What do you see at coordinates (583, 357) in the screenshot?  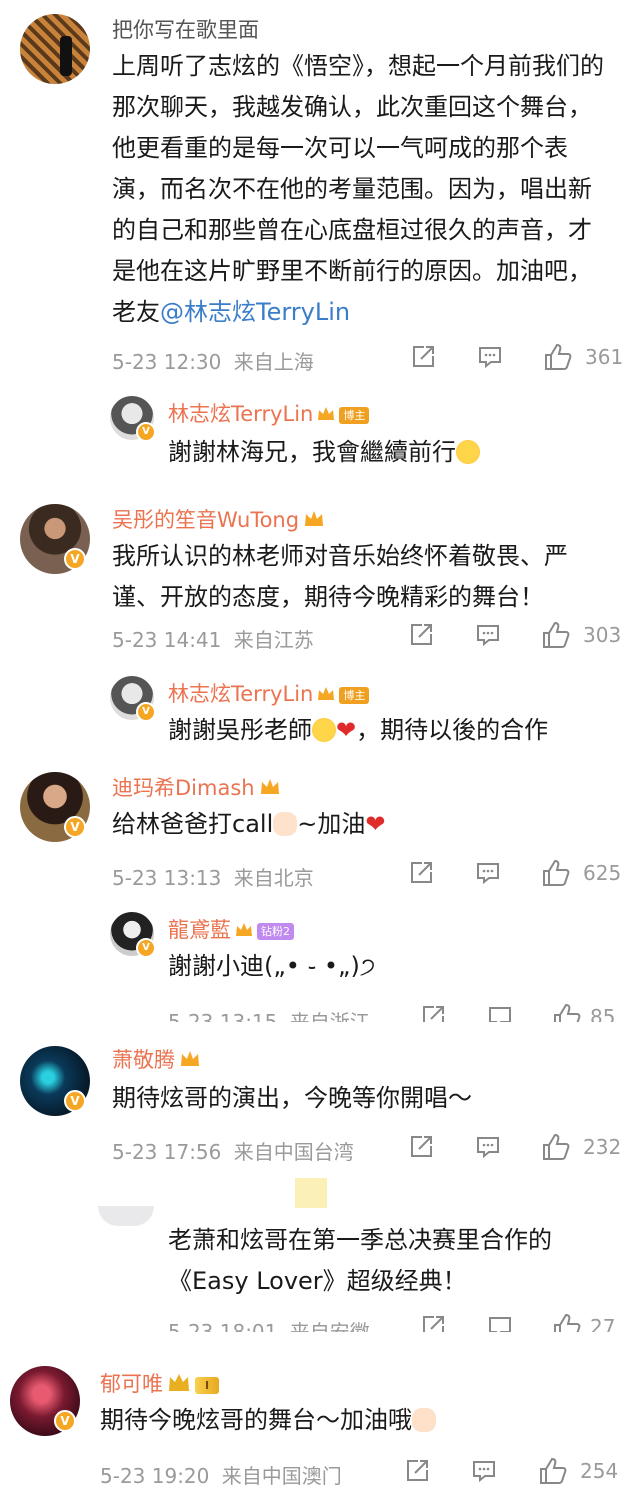 I see `like-button: 361` at bounding box center [583, 357].